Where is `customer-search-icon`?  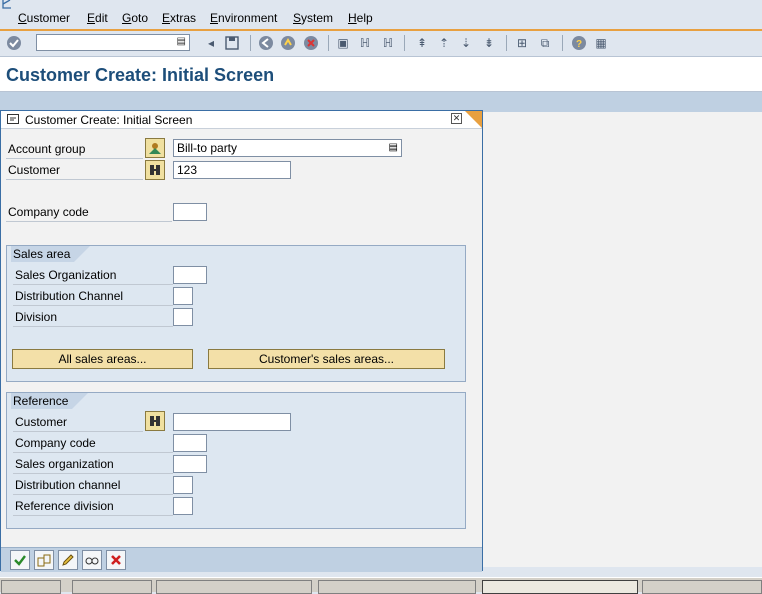 customer-search-icon is located at coordinates (155, 170).